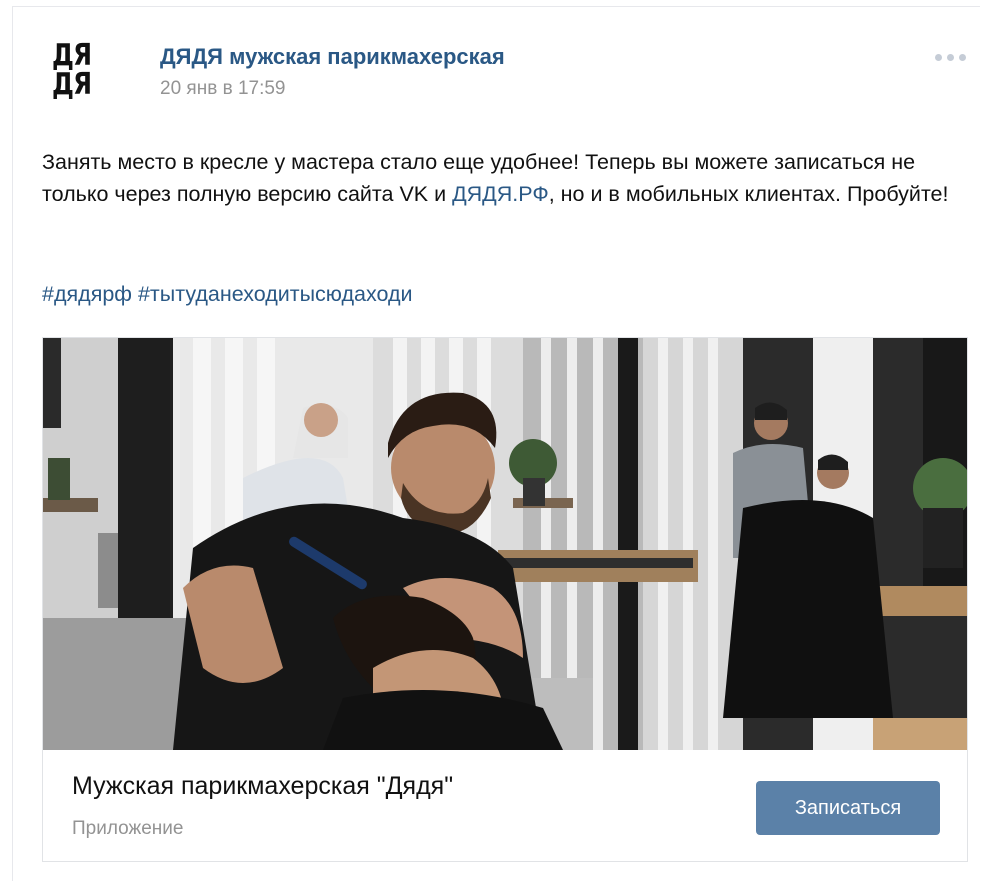  Describe the element at coordinates (128, 828) in the screenshot. I see `card-subtitle: Приложение` at that location.